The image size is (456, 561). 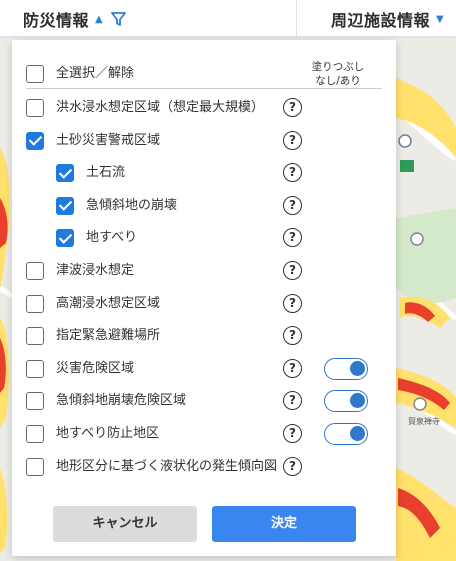 I want to click on fill-header-line2: なし/あり, so click(x=338, y=81).